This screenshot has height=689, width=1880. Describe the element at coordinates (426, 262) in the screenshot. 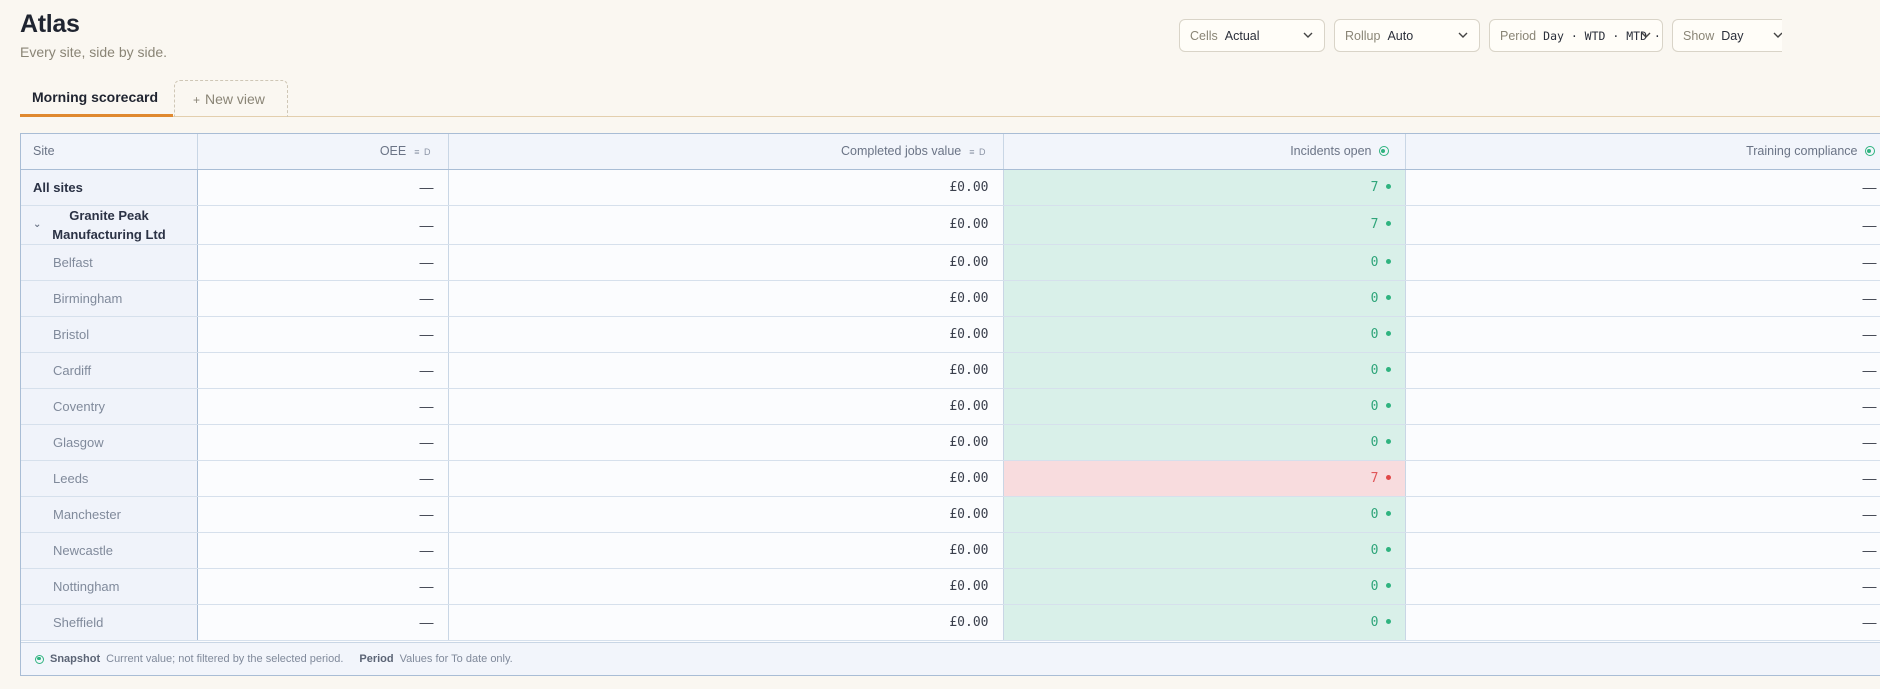

I see `oee-cell-value: —` at that location.